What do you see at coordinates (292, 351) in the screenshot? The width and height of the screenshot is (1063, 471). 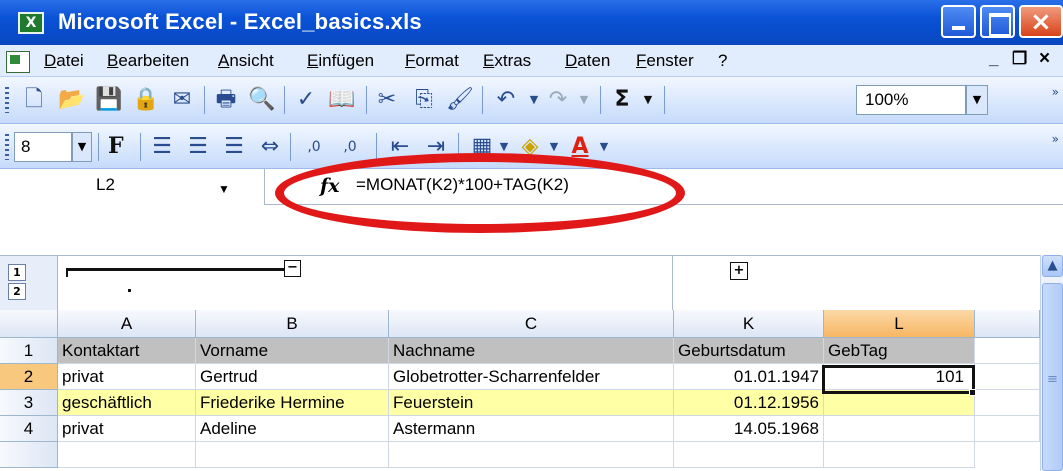 I see `cell-b1: Vorname` at bounding box center [292, 351].